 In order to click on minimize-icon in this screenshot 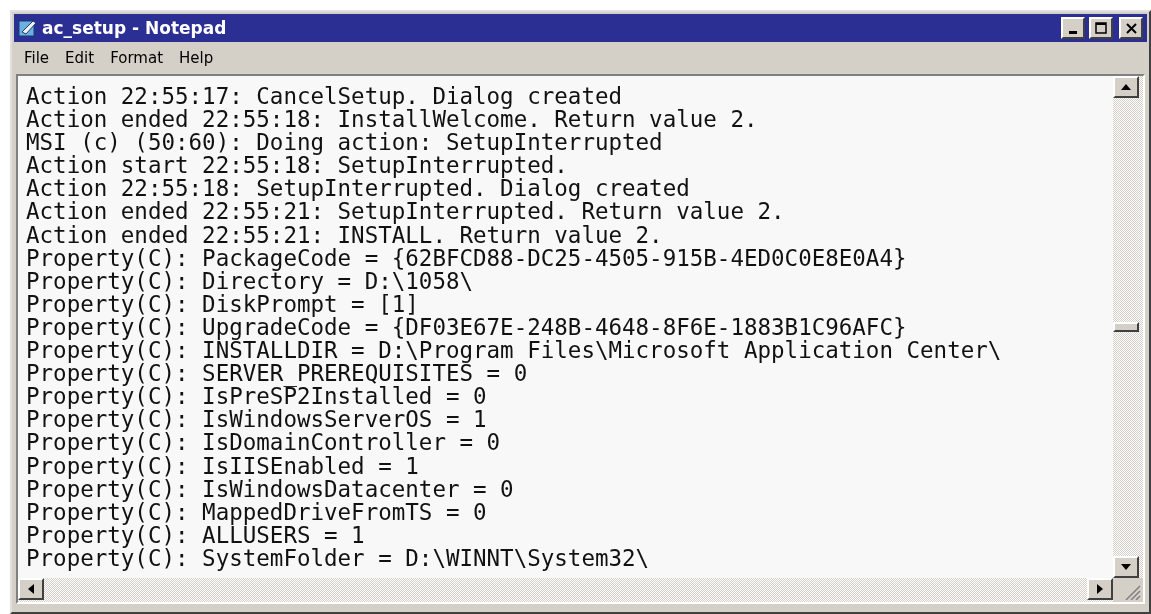, I will do `click(1073, 32)`.